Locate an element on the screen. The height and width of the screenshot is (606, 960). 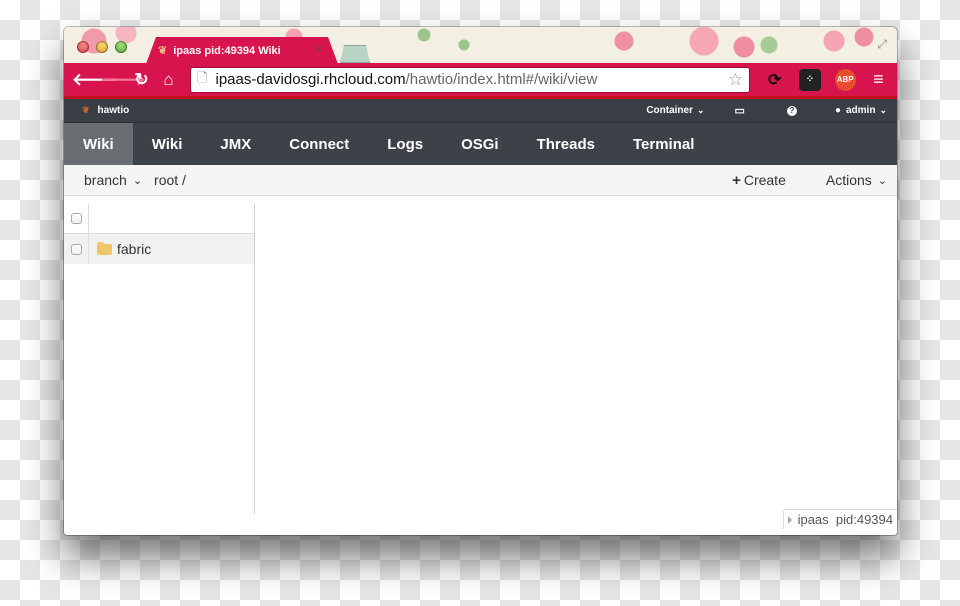
row-checkbox is located at coordinates (76, 249).